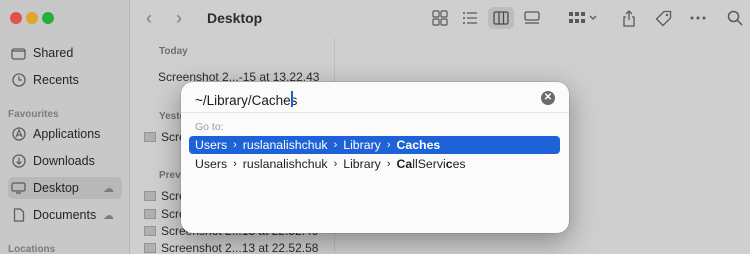  What do you see at coordinates (418, 145) in the screenshot?
I see `breadcrumb-match: Caches` at bounding box center [418, 145].